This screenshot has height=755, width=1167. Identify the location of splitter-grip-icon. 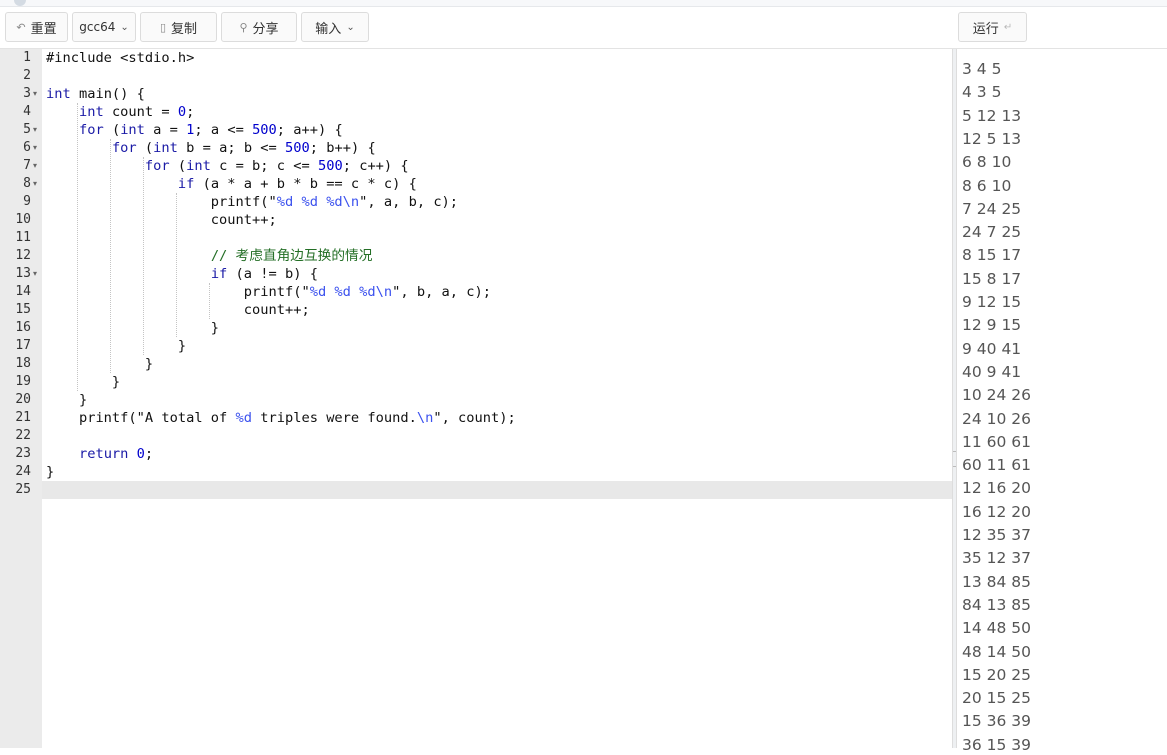
(954, 459).